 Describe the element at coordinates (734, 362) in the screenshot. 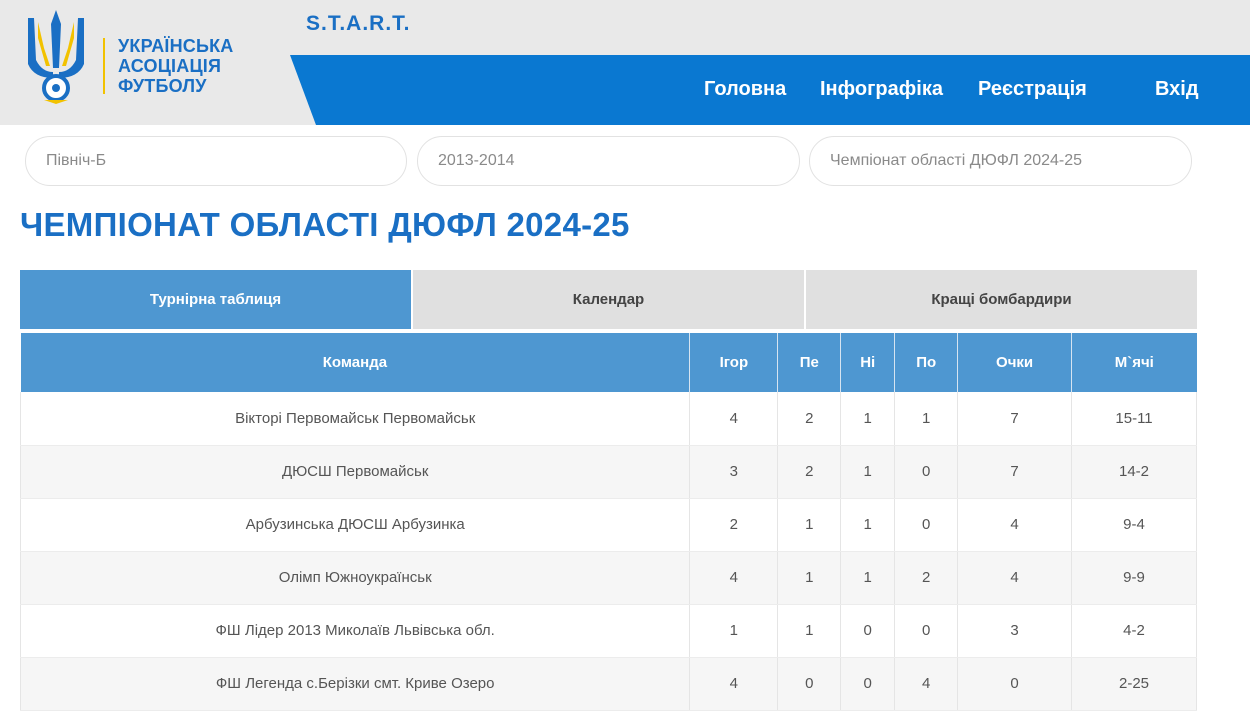

I see `column-header-games: Ігор` at that location.